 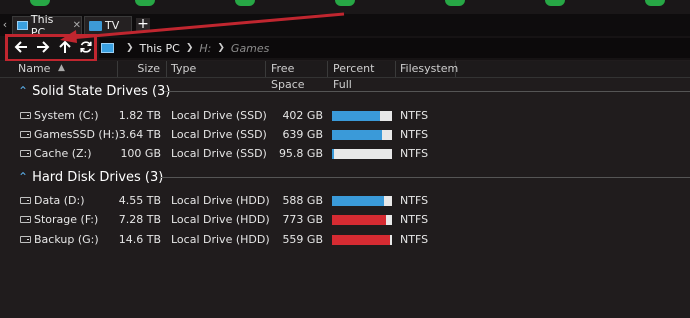 I want to click on drive-free-space: 402 GB, so click(x=302, y=115).